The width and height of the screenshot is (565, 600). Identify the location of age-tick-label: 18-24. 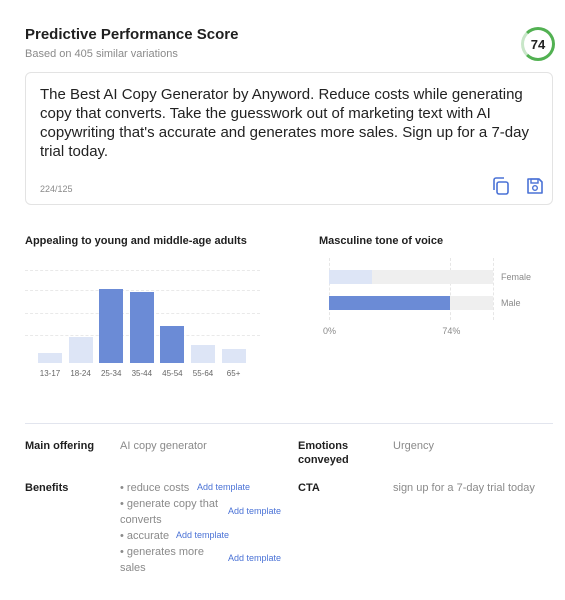
(80, 373).